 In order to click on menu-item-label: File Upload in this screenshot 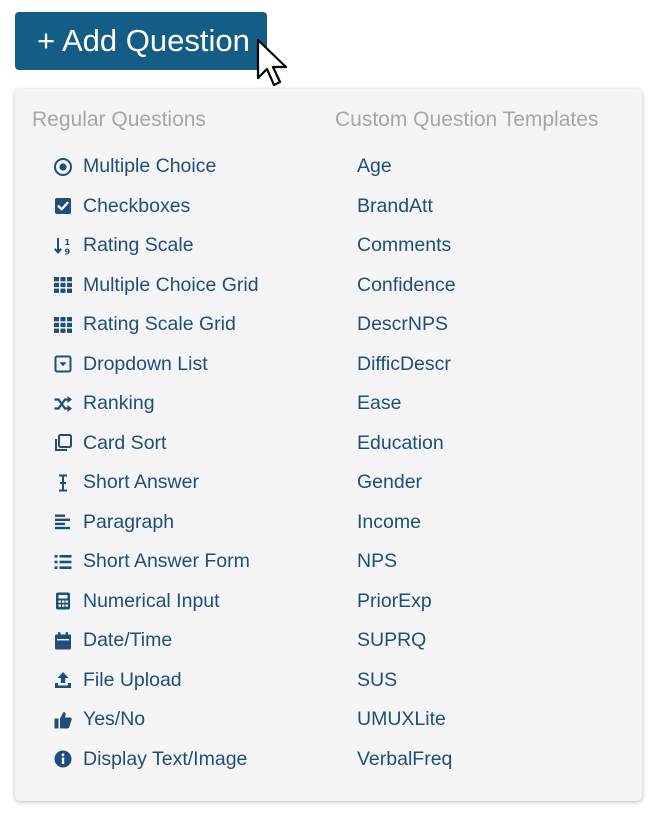, I will do `click(132, 679)`.